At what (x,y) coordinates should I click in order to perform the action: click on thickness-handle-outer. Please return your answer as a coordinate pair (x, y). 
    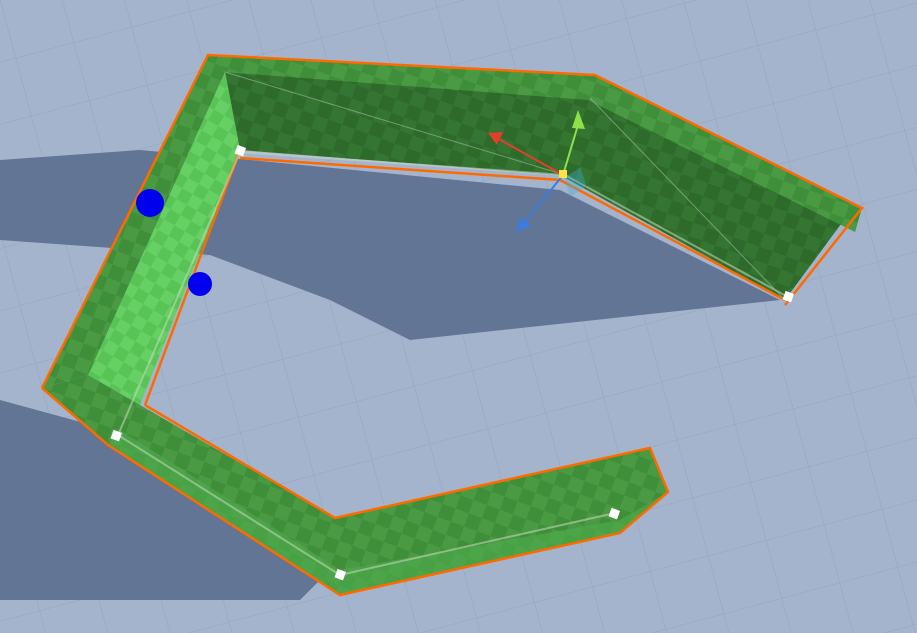
    Looking at the image, I should click on (150, 203).